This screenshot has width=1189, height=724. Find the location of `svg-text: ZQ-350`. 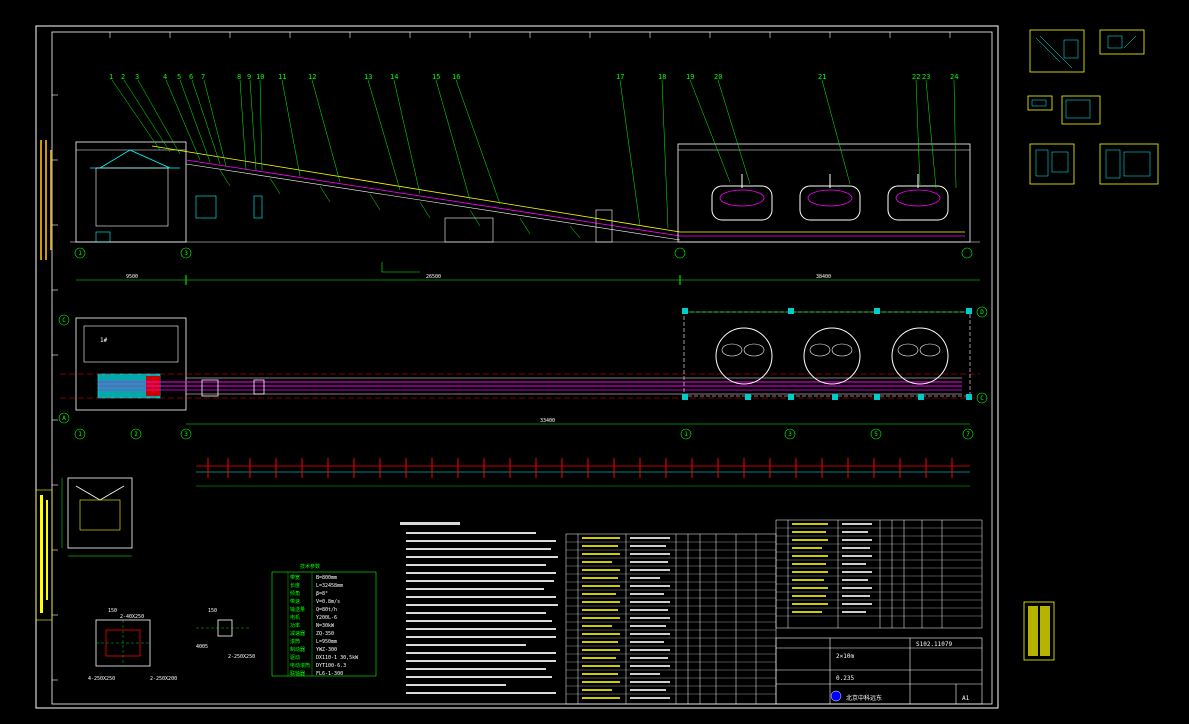

svg-text: ZQ-350 is located at coordinates (325, 634).